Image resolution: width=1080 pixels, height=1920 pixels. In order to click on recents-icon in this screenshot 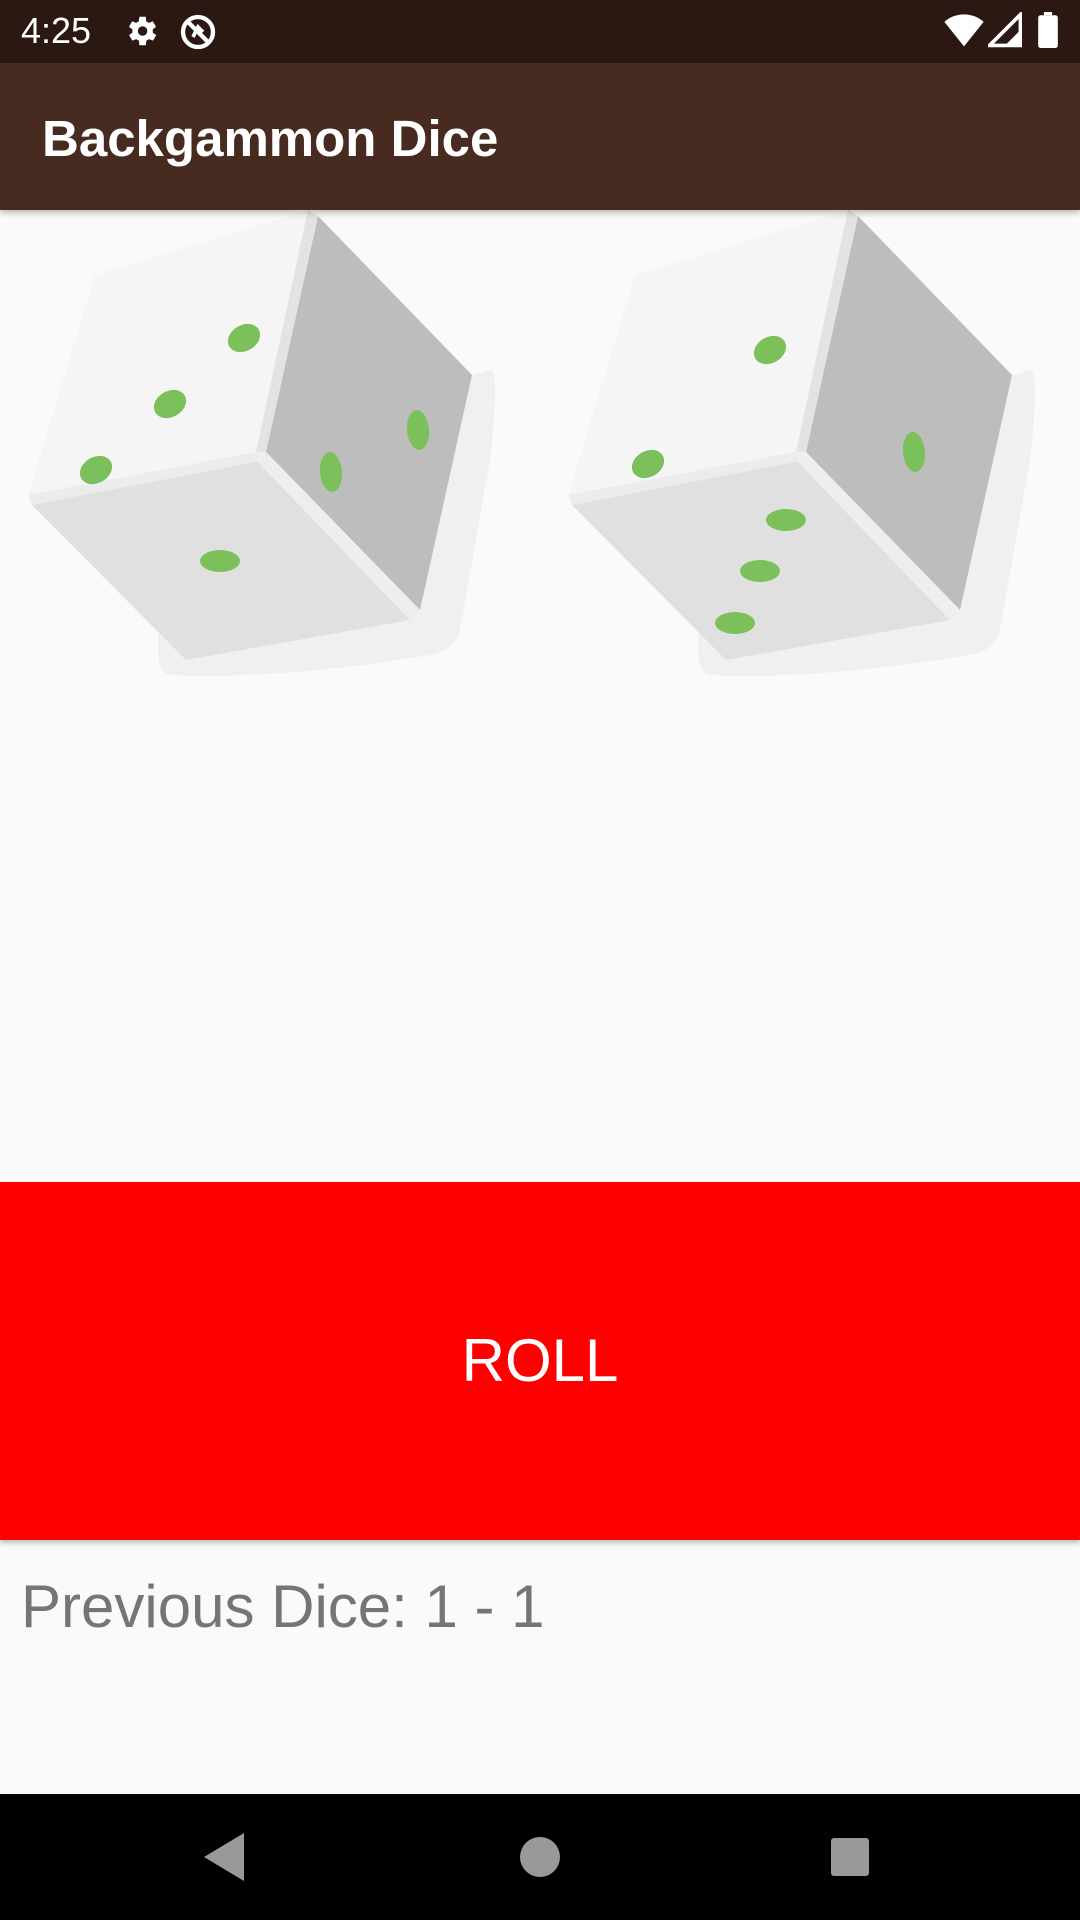, I will do `click(850, 1857)`.